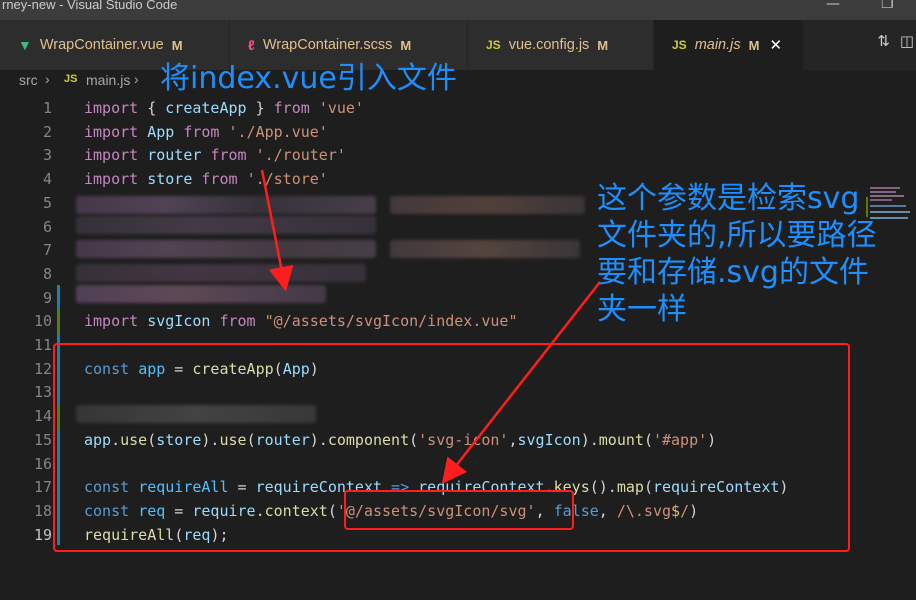 Image resolution: width=916 pixels, height=600 pixels. Describe the element at coordinates (277, 230) in the screenshot. I see `arrow-to-import` at that location.